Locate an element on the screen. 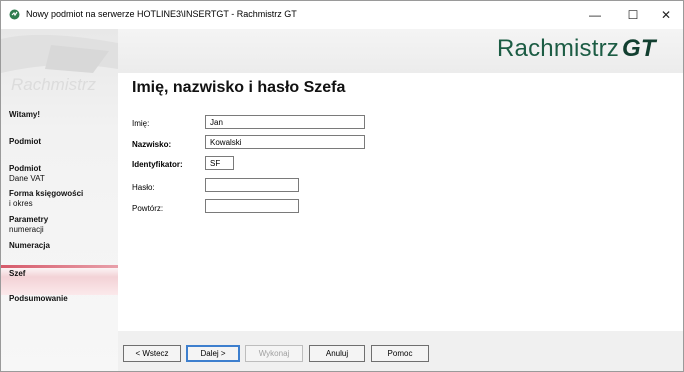 This screenshot has height=372, width=684. next-button: Dalej > is located at coordinates (213, 353).